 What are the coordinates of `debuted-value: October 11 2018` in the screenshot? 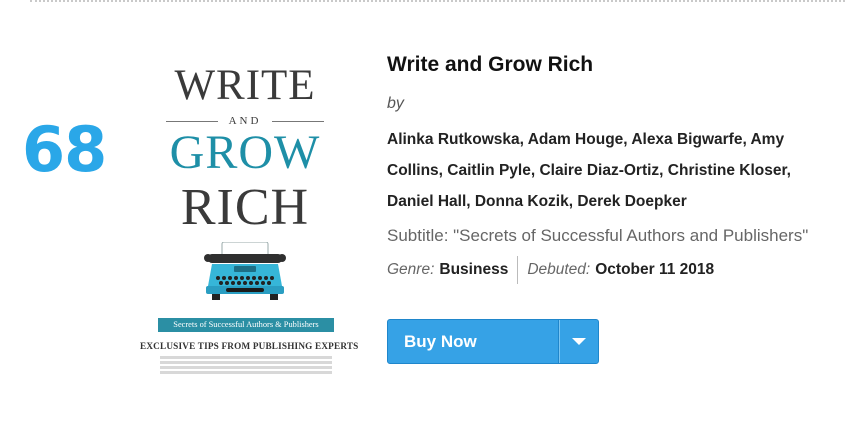 It's located at (655, 269).